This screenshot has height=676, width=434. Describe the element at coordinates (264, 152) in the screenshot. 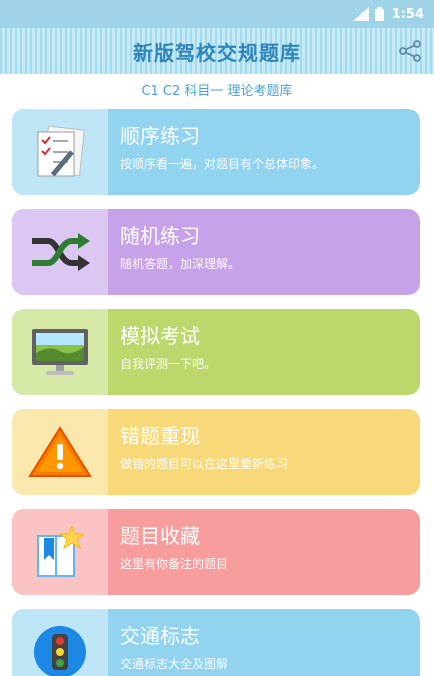

I see `card-text: 顺序练习 按顺序看一遍，对题目有个总体印象。` at that location.